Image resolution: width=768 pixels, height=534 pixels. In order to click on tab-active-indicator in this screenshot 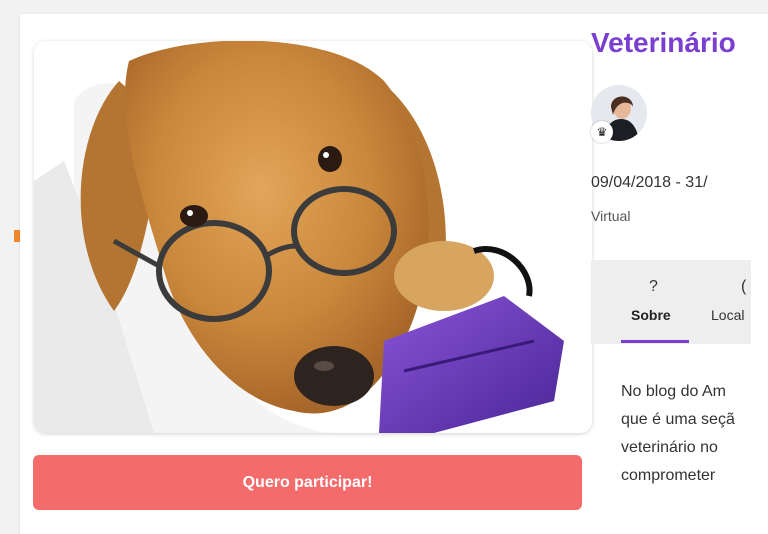, I will do `click(655, 341)`.